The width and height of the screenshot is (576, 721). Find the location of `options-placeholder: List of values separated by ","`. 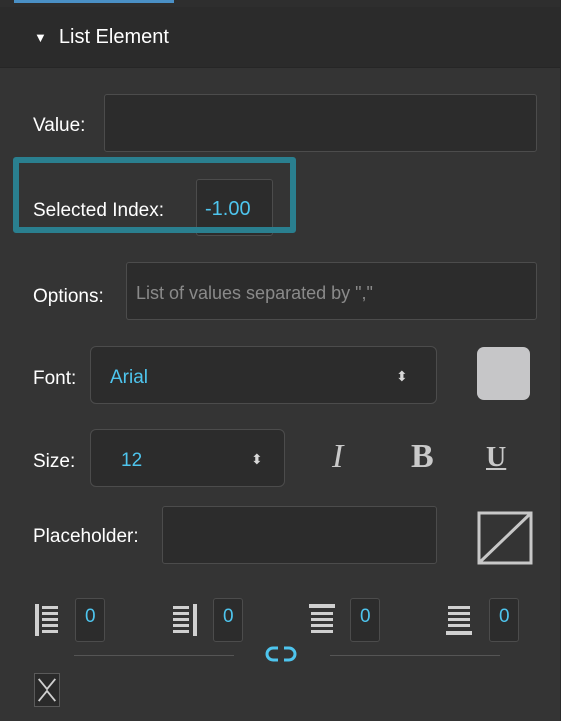

options-placeholder: List of values separated by "," is located at coordinates (254, 293).